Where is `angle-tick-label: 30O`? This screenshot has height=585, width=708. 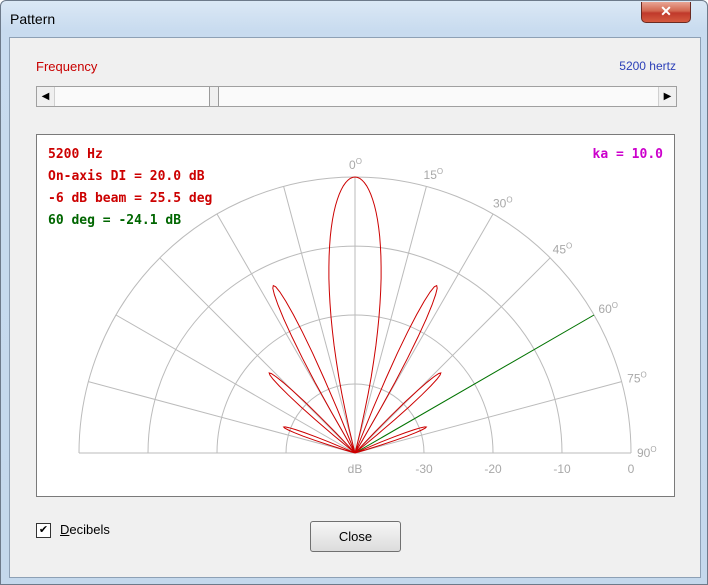 angle-tick-label: 30O is located at coordinates (503, 203).